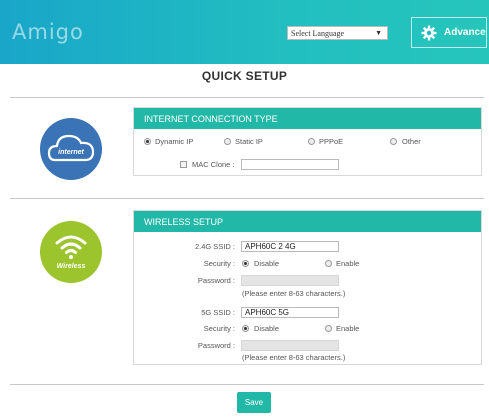  I want to click on gear-icon, so click(429, 33).